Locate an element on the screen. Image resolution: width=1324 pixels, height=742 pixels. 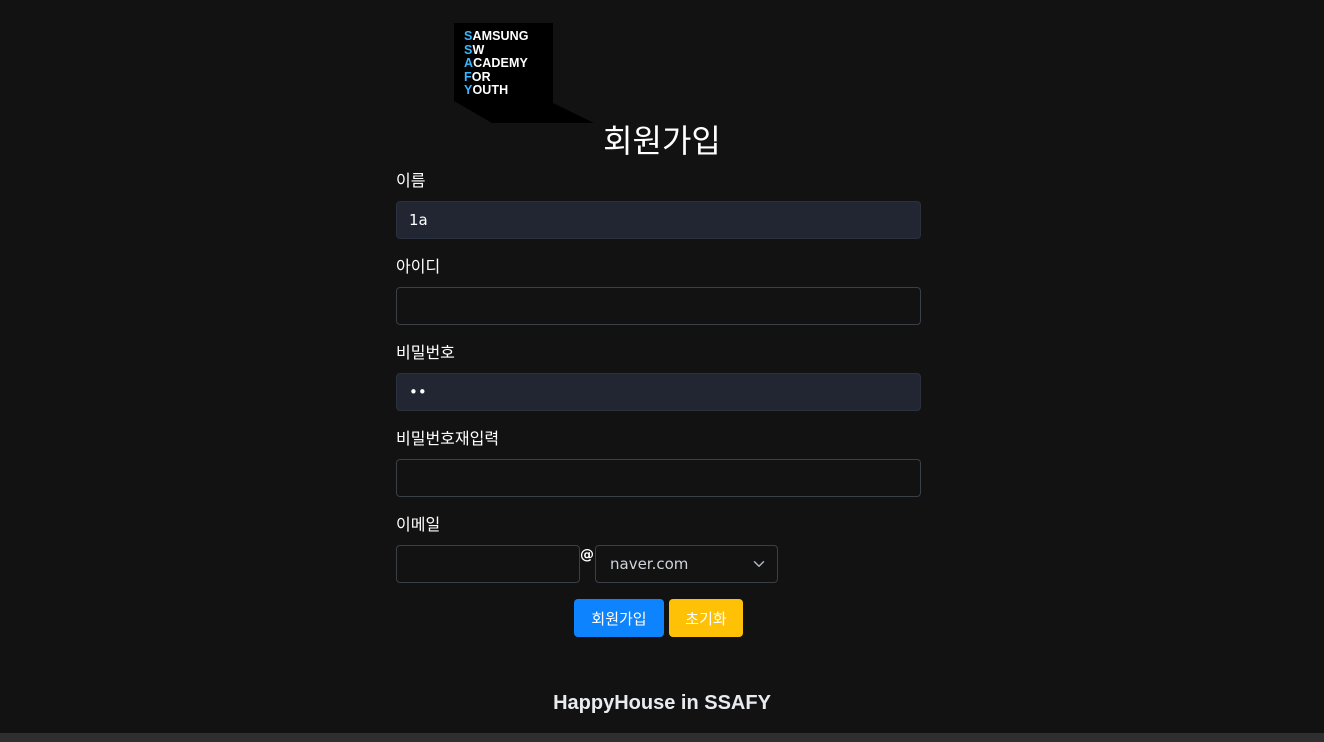
logo-line: YOUTH is located at coordinates (486, 90).